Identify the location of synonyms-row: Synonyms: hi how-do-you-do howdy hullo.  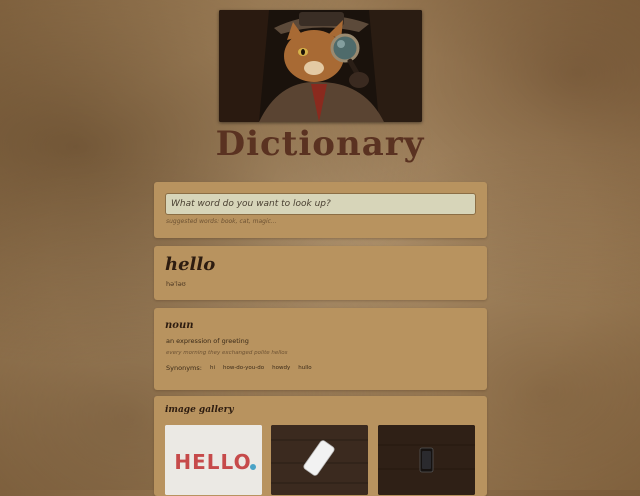
(243, 368).